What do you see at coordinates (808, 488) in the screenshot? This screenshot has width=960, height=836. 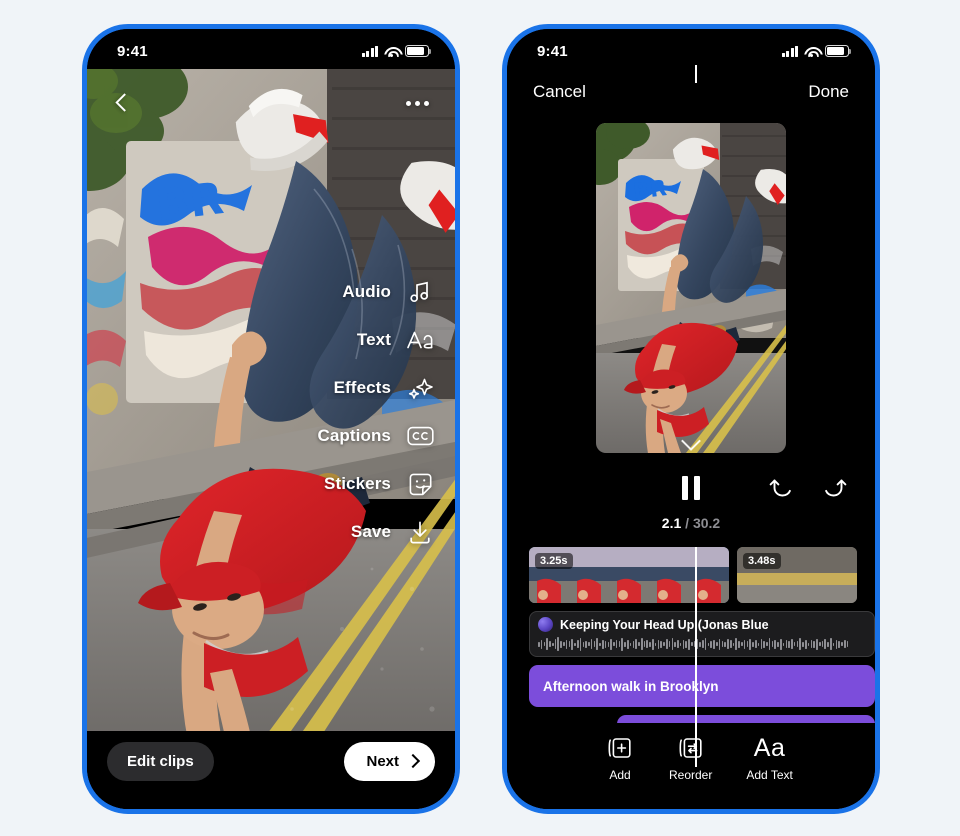 I see `undo-redo-group` at bounding box center [808, 488].